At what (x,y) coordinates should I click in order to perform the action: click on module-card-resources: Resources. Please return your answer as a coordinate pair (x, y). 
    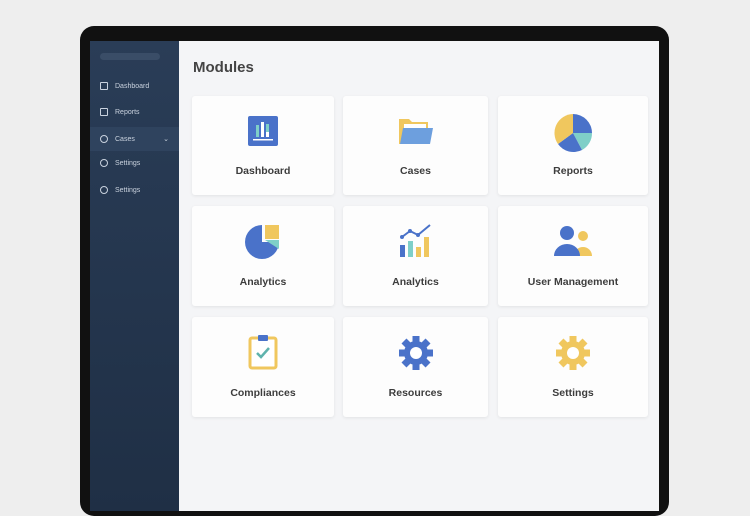
    Looking at the image, I should click on (415, 367).